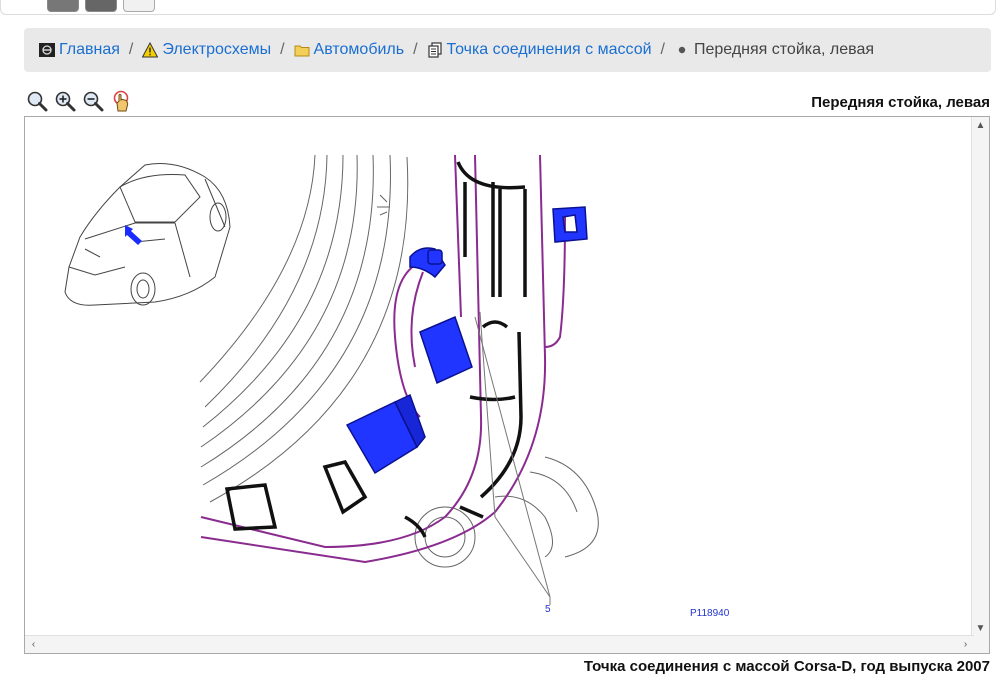 This screenshot has width=1002, height=678. Describe the element at coordinates (466, 340) in the screenshot. I see `ground-connectors` at that location.